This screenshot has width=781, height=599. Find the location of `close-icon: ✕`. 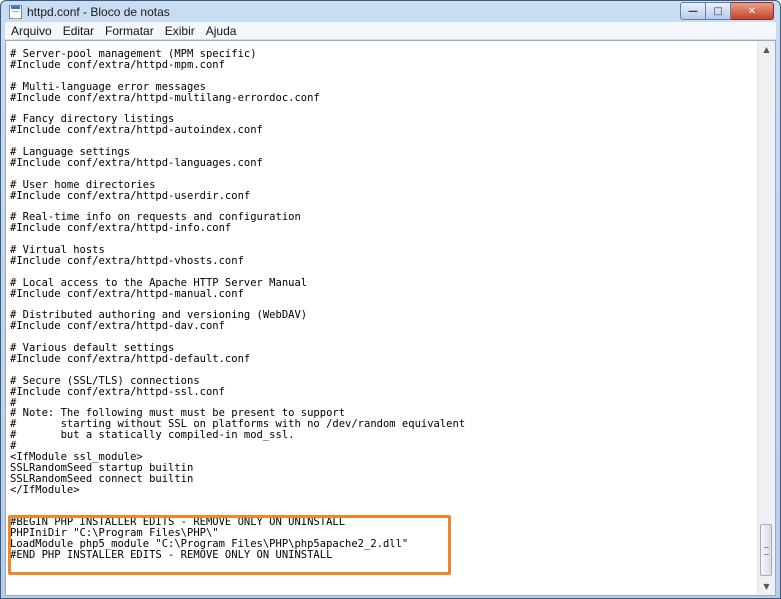

close-icon: ✕ is located at coordinates (752, 11).